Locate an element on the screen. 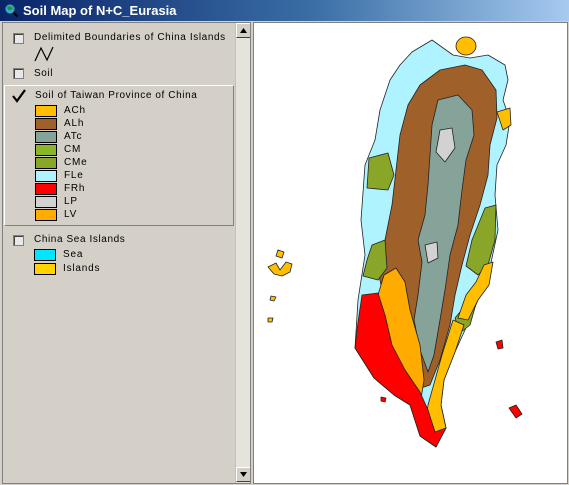  soil-region-ach is located at coordinates (466, 46).